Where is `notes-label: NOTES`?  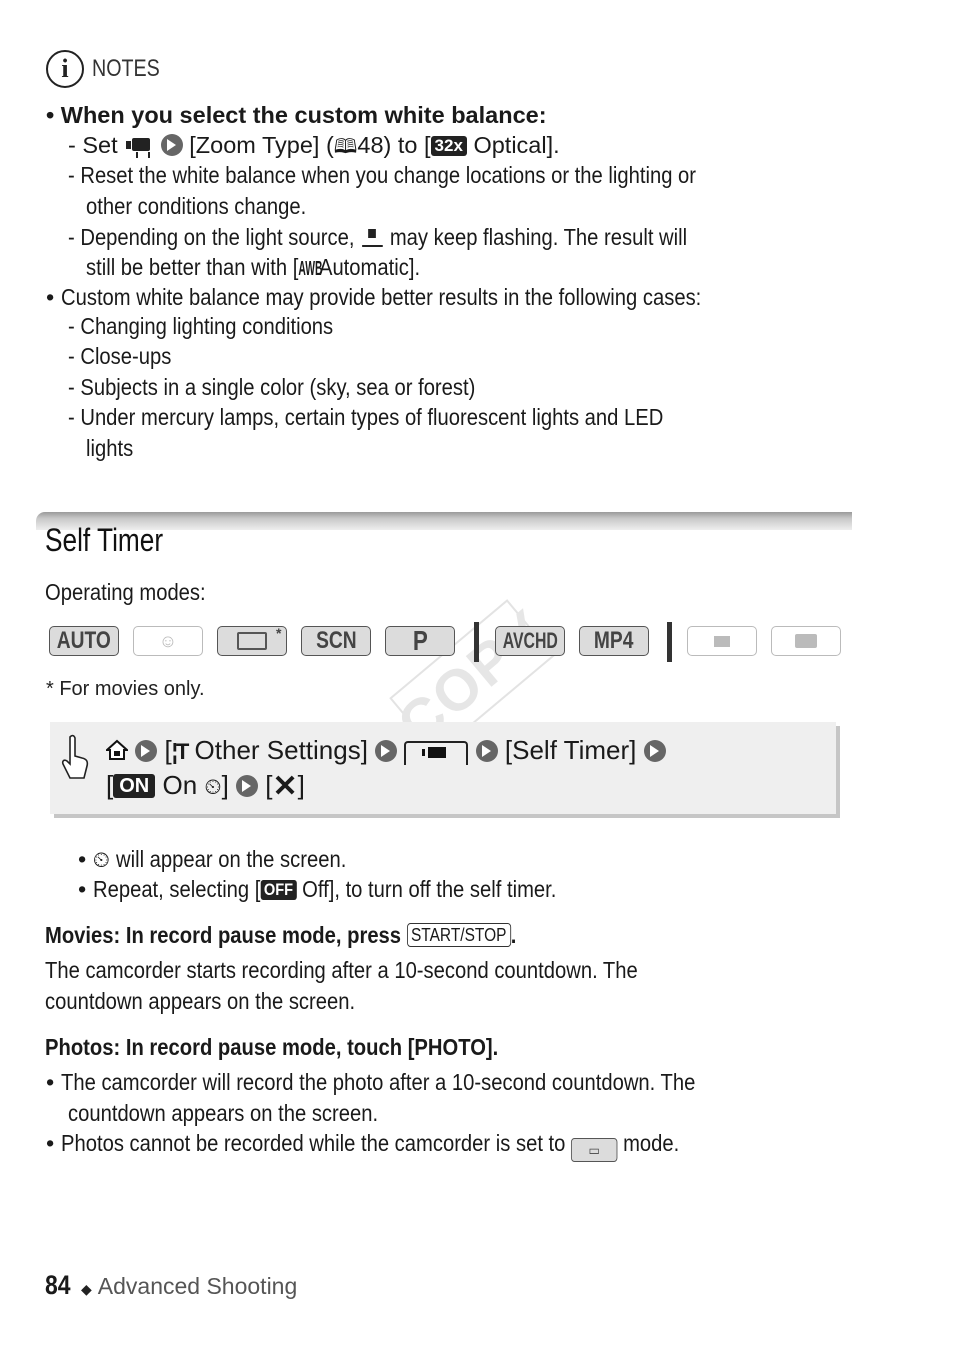 notes-label: NOTES is located at coordinates (126, 68).